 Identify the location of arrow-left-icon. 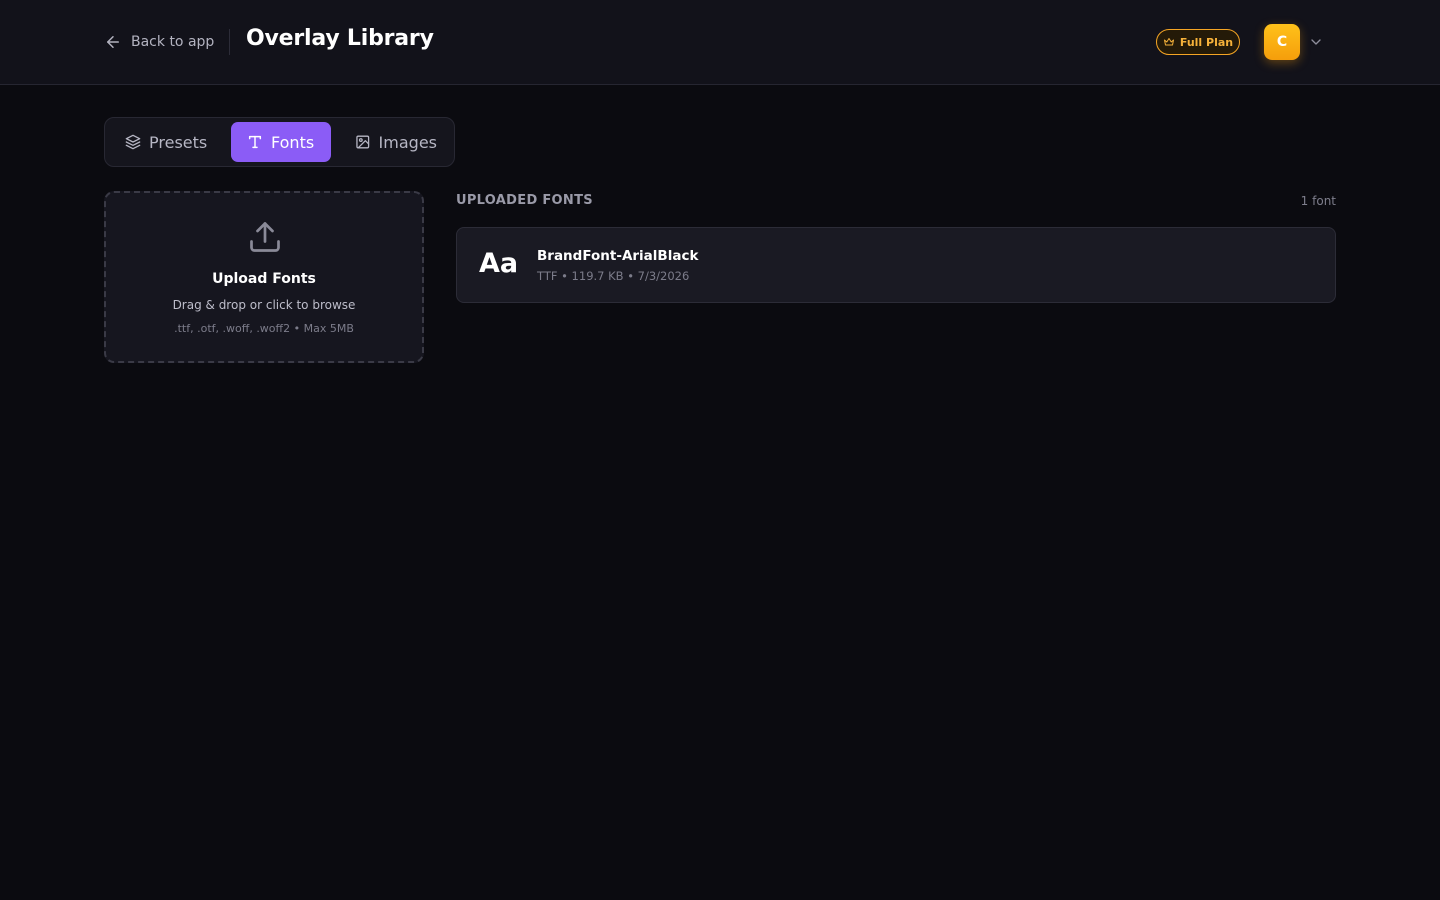
(113, 42).